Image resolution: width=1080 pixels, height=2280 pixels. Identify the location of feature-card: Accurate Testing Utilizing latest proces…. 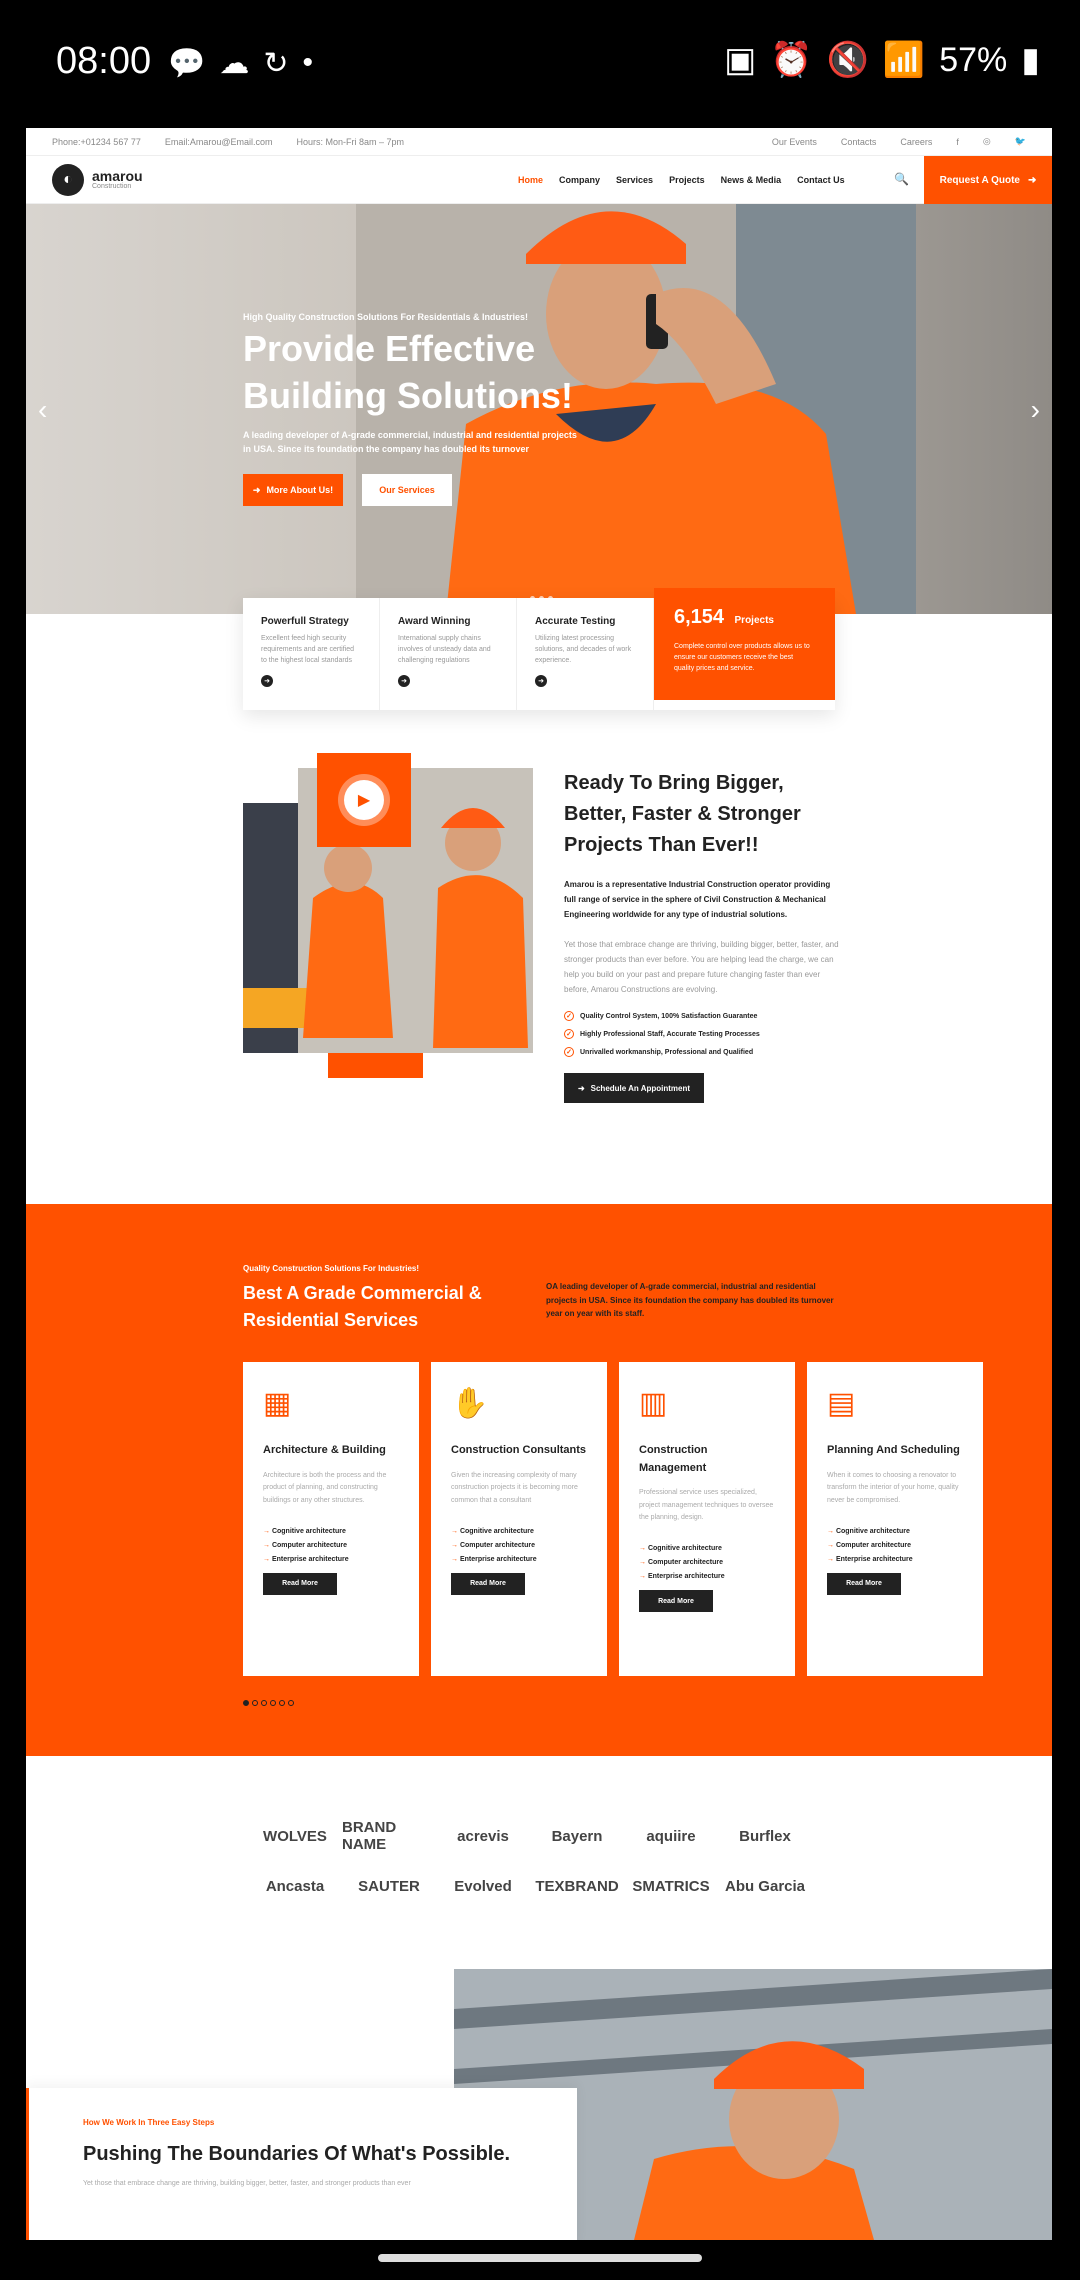
(585, 654).